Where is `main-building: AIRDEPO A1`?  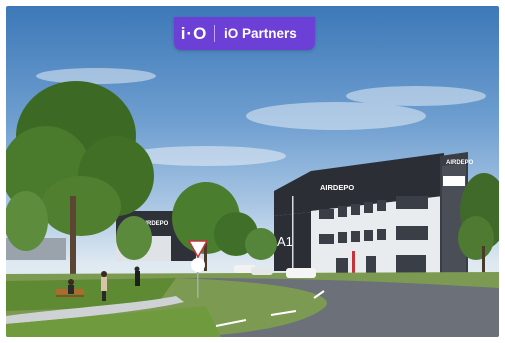
main-building: AIRDEPO A1 is located at coordinates (359, 213).